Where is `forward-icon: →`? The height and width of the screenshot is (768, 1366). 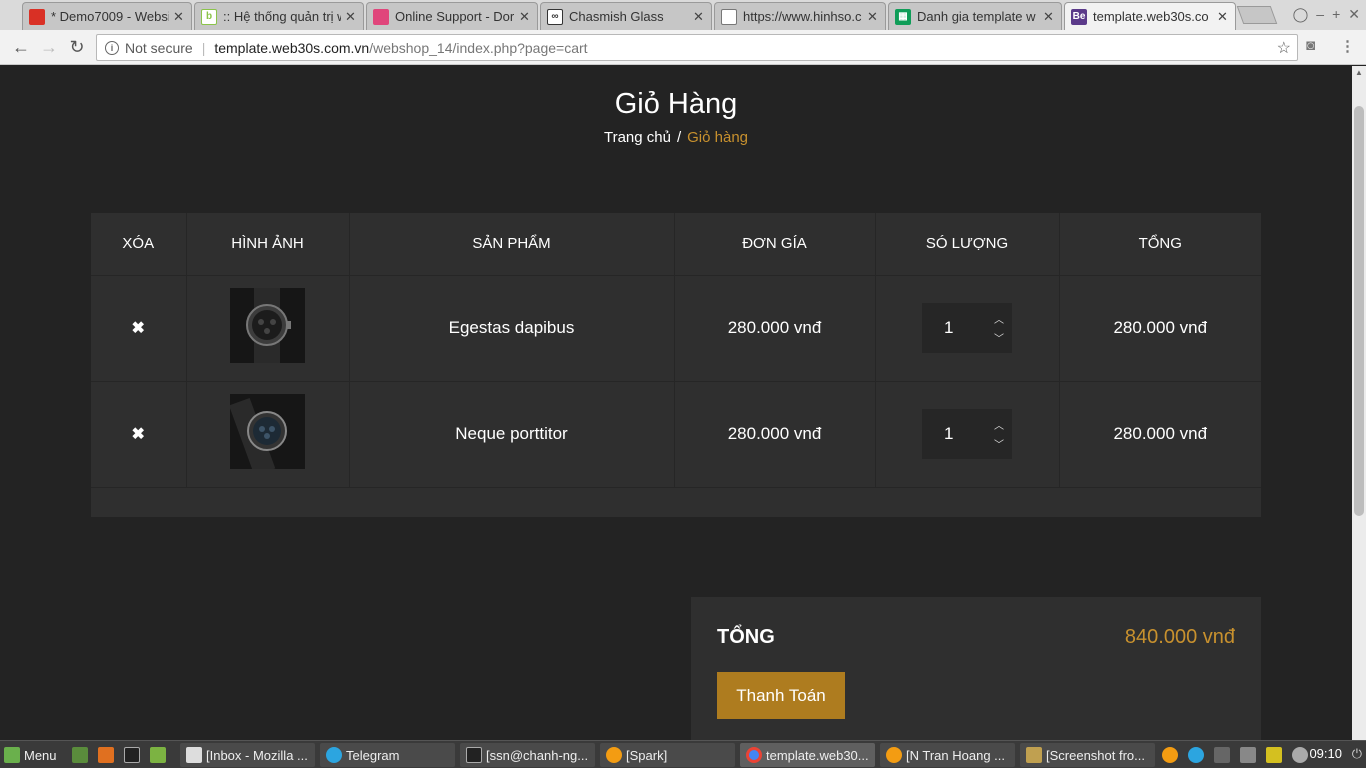 forward-icon: → is located at coordinates (49, 47).